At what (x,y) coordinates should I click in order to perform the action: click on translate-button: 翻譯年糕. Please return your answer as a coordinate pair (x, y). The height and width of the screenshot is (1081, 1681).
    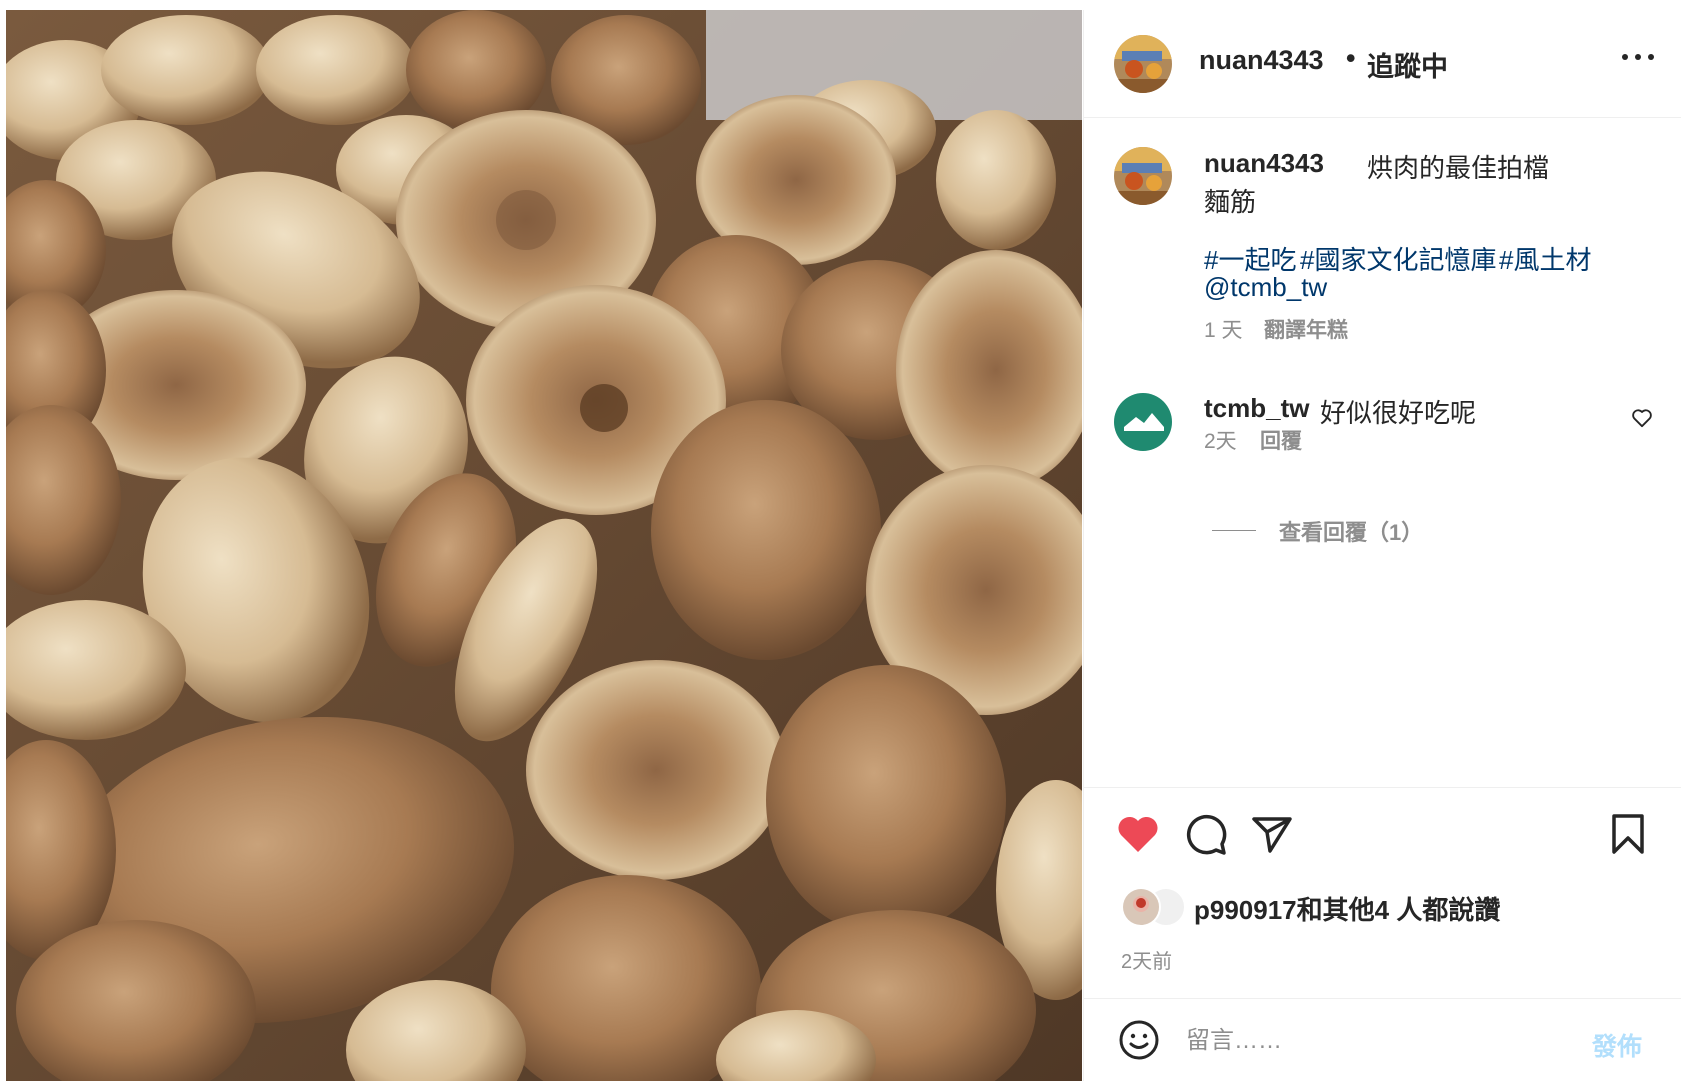
    Looking at the image, I should click on (1306, 329).